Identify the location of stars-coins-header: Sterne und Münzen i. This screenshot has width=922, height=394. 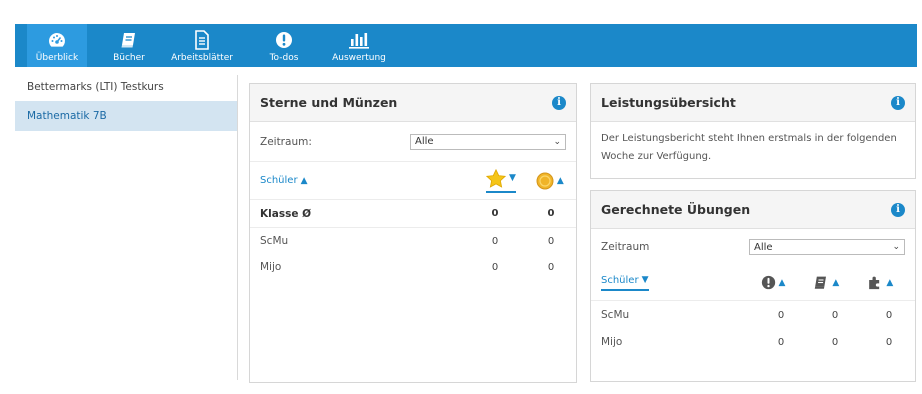
(413, 103).